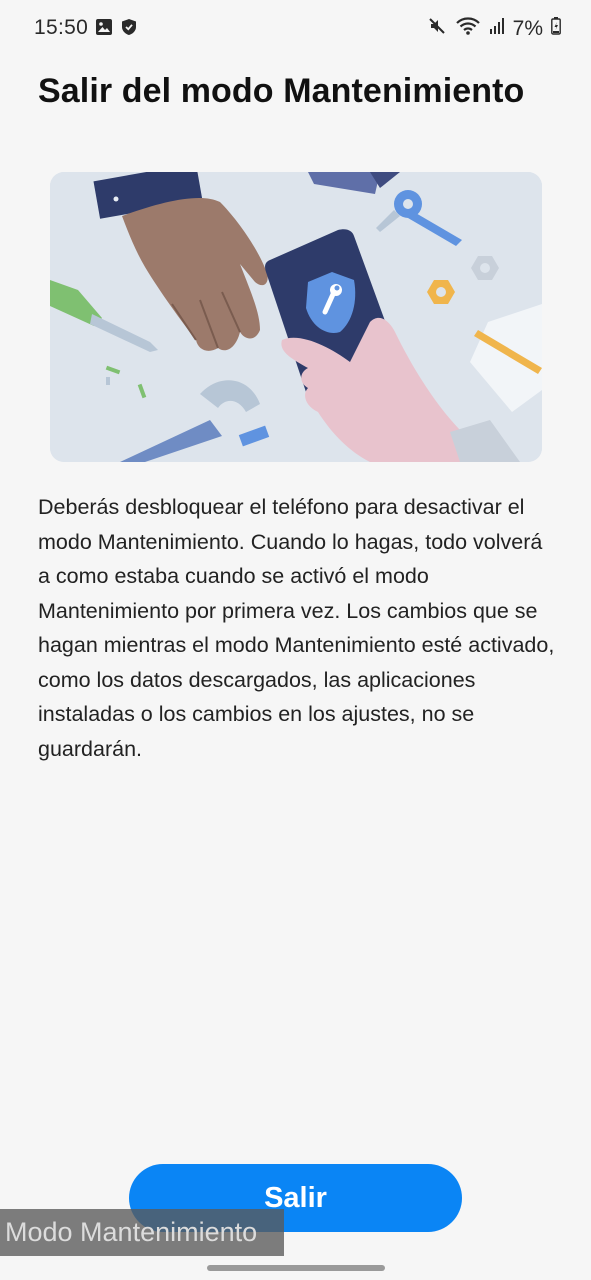 This screenshot has width=591, height=1280. What do you see at coordinates (61, 27) in the screenshot?
I see `status-time: 15:50` at bounding box center [61, 27].